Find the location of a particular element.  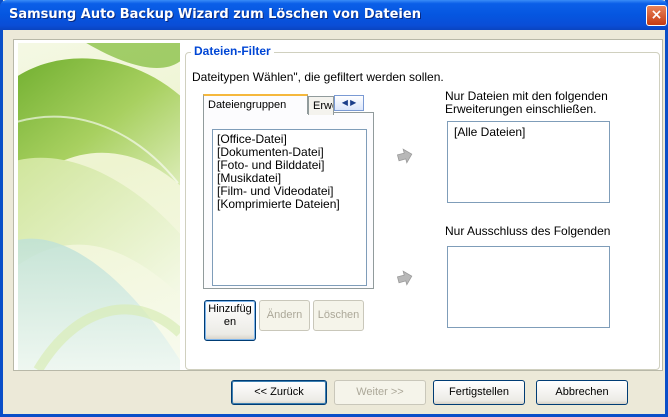

delete-button: Löschen is located at coordinates (338, 315).